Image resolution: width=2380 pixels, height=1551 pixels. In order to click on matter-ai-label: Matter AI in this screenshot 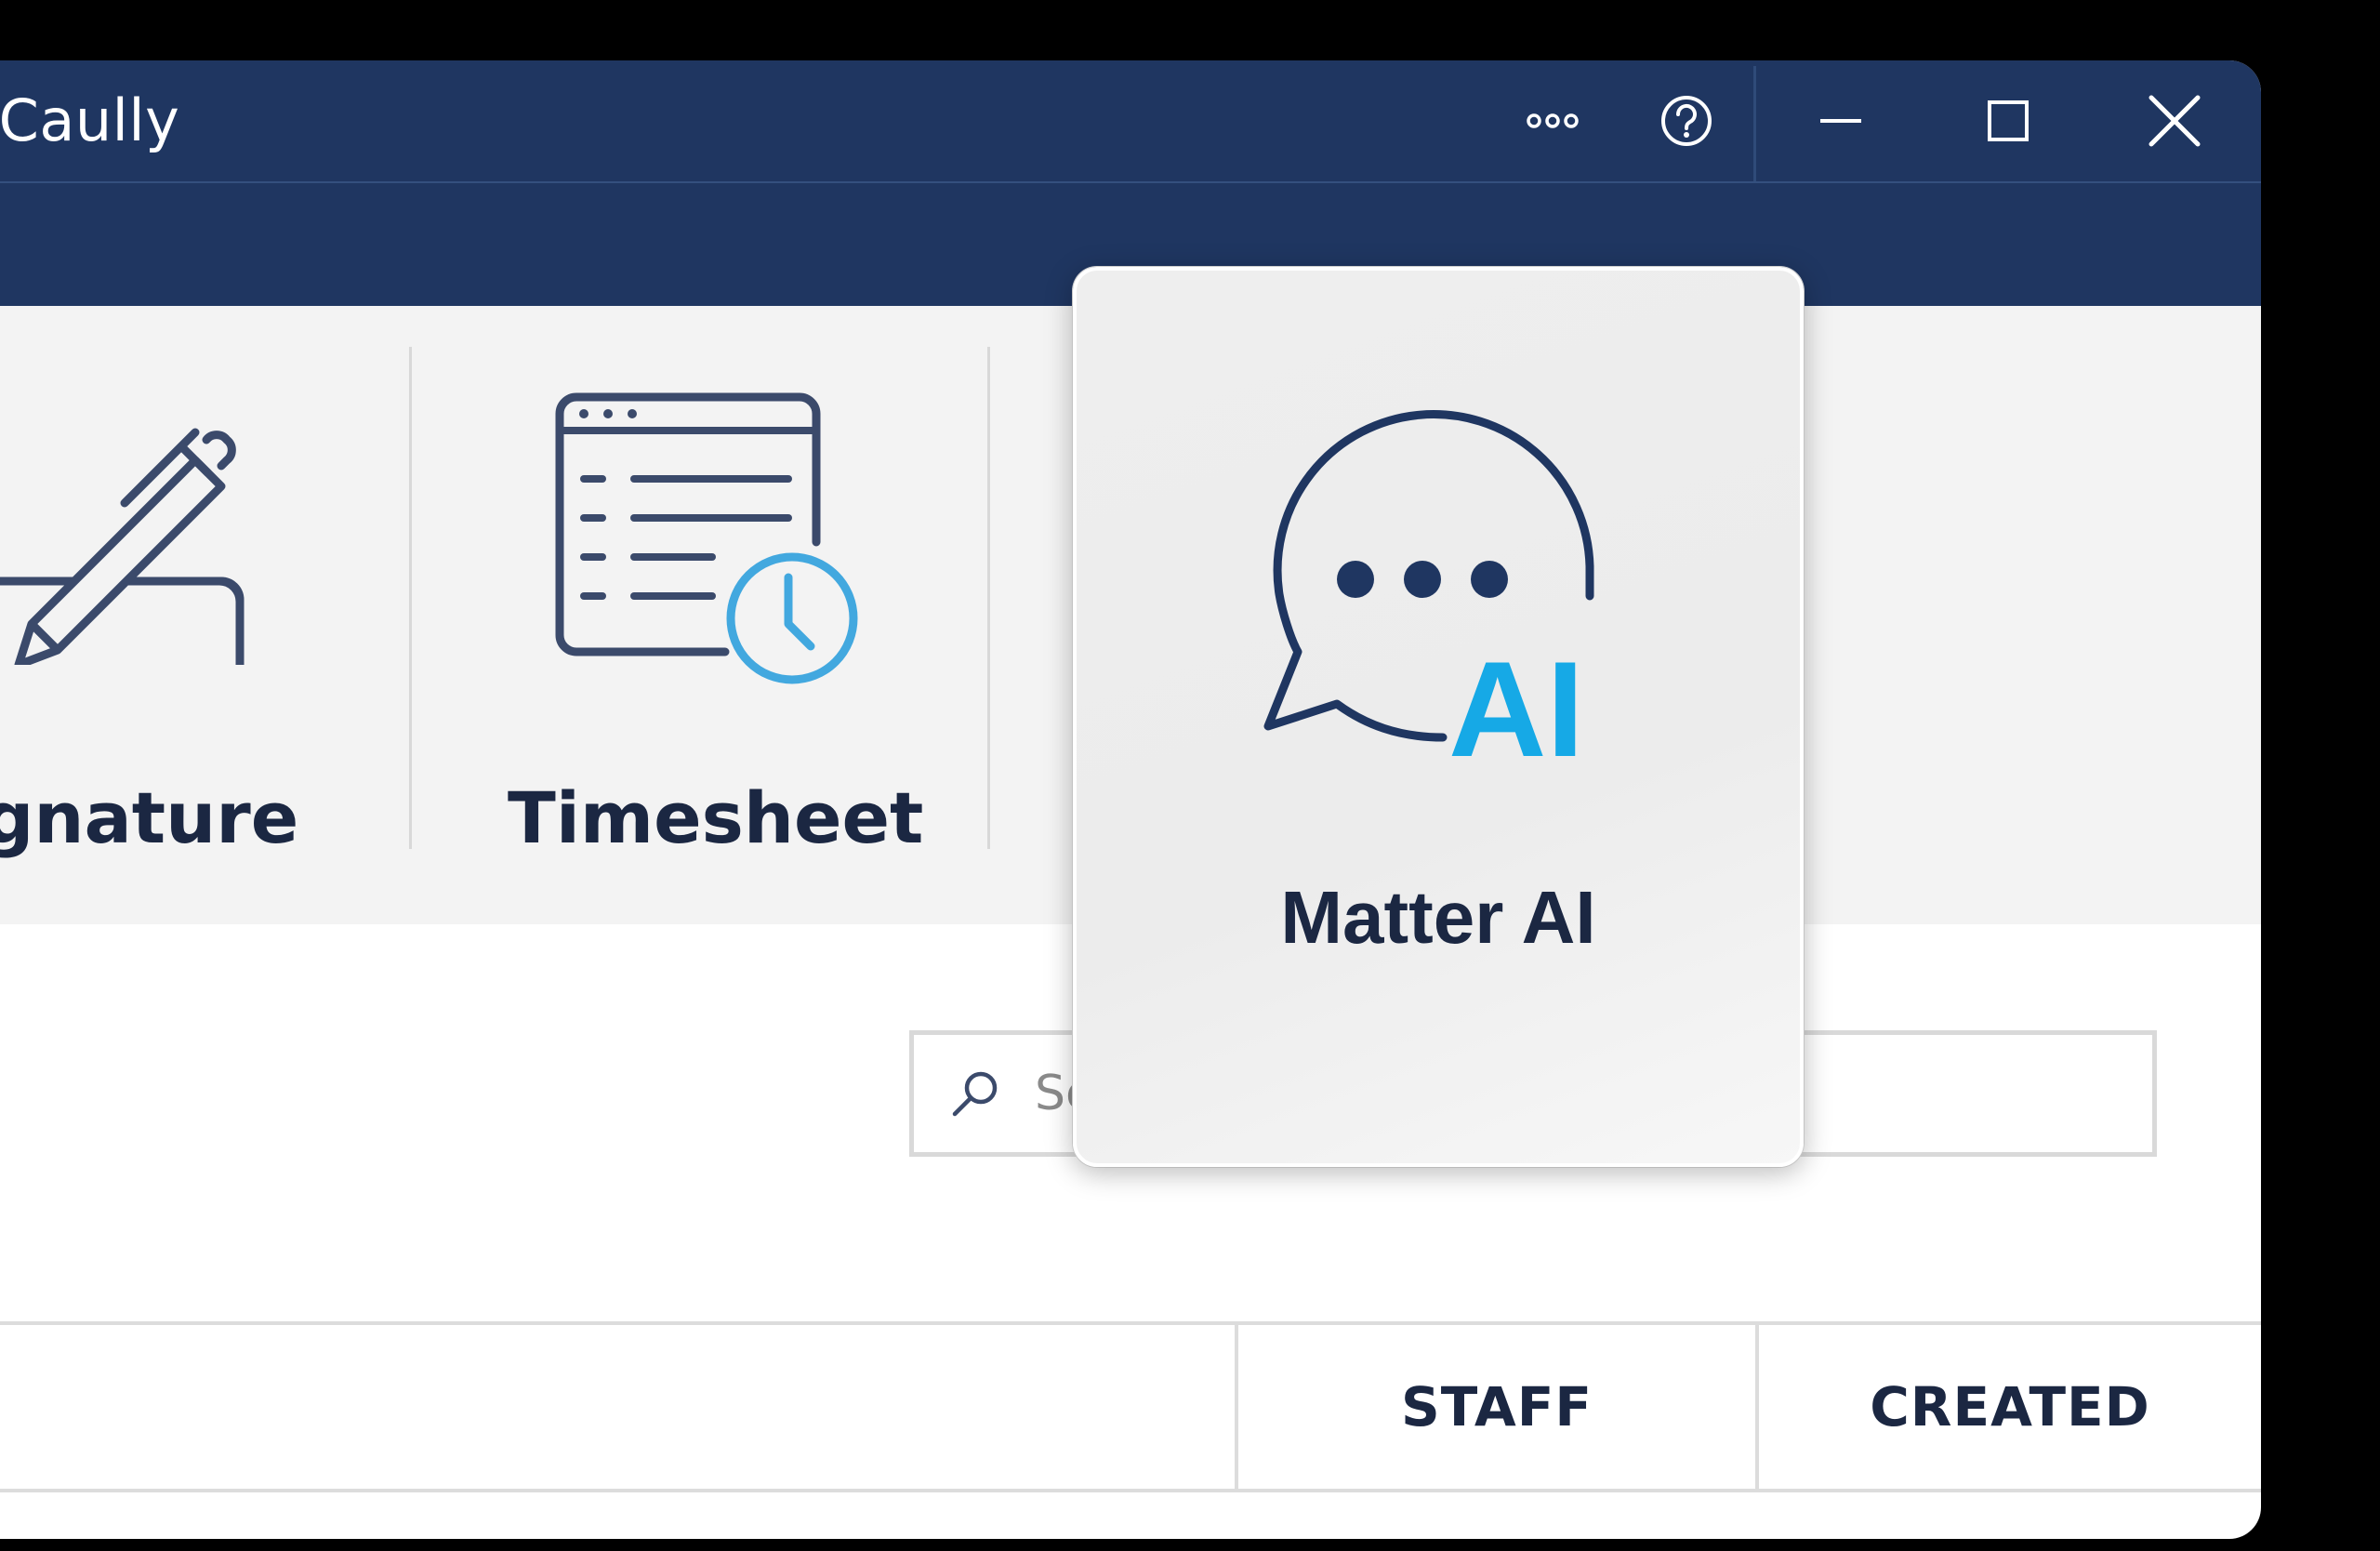, I will do `click(1438, 917)`.